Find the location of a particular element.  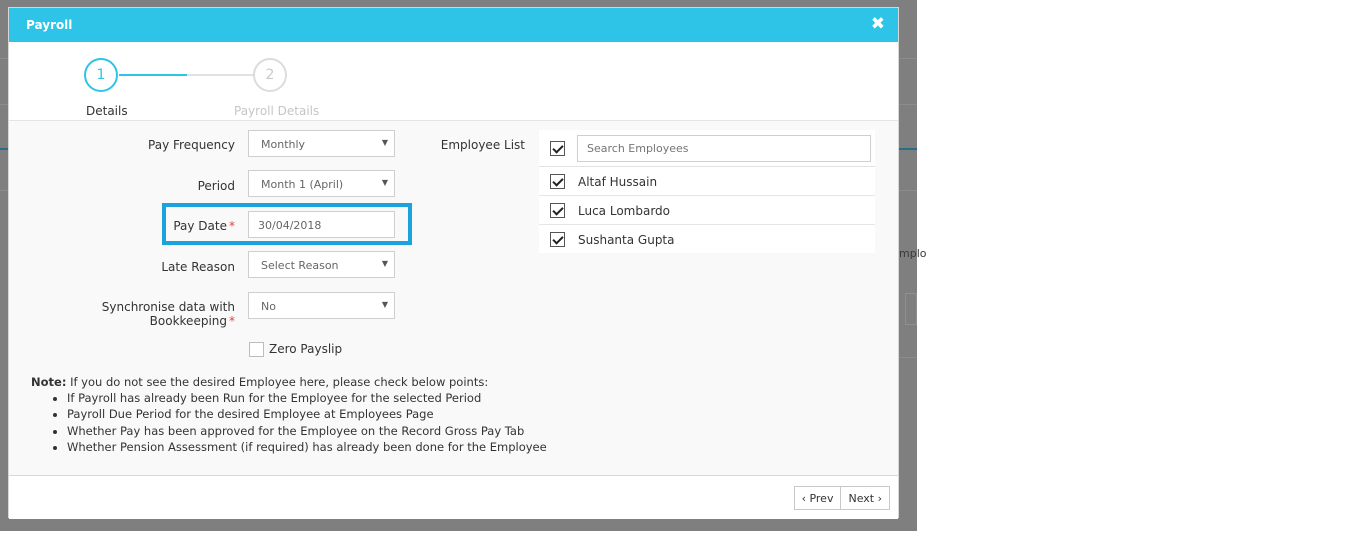

step-1-indicator: 1 is located at coordinates (101, 75).